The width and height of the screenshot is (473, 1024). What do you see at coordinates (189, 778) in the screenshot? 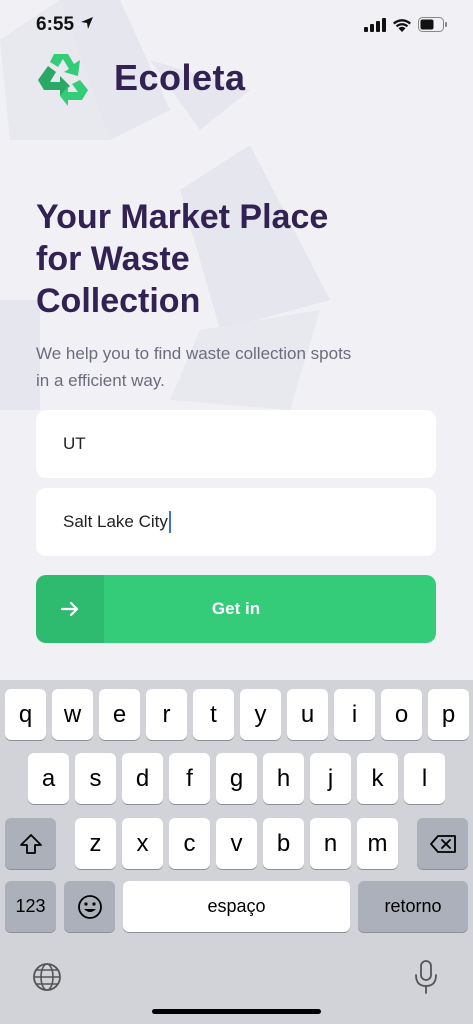
I see `key-f: f` at bounding box center [189, 778].